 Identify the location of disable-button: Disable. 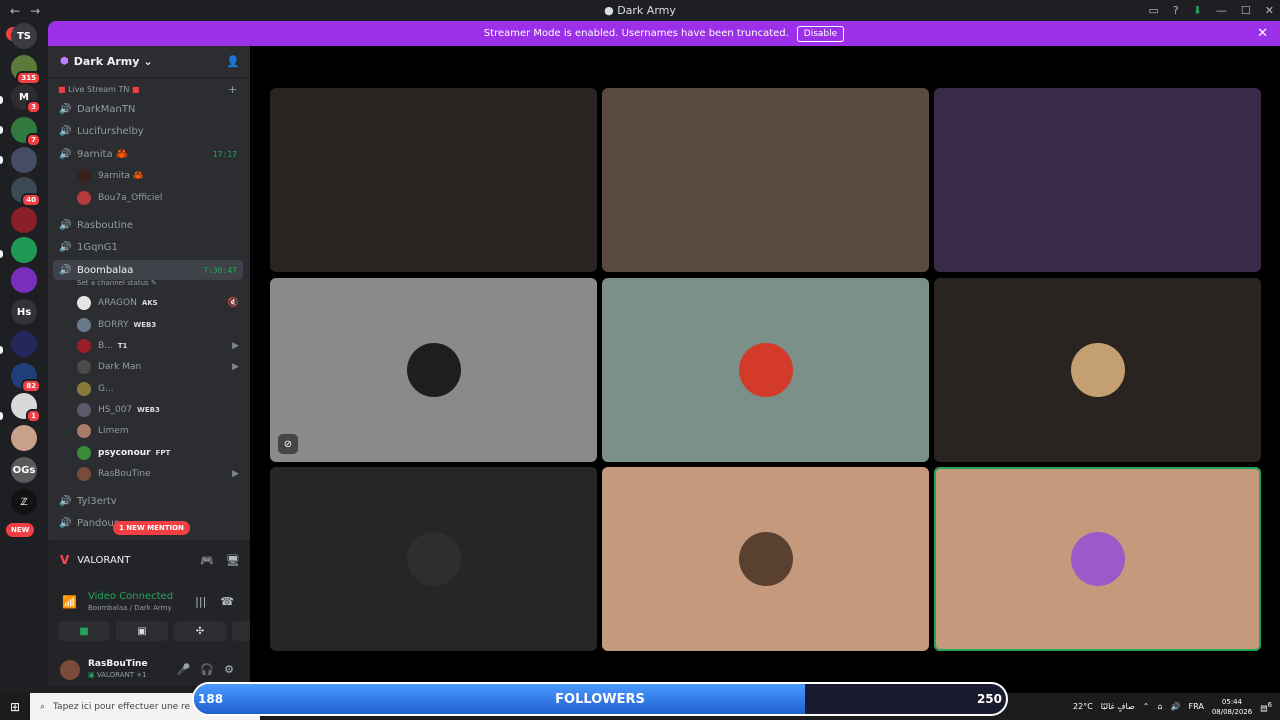
(820, 33).